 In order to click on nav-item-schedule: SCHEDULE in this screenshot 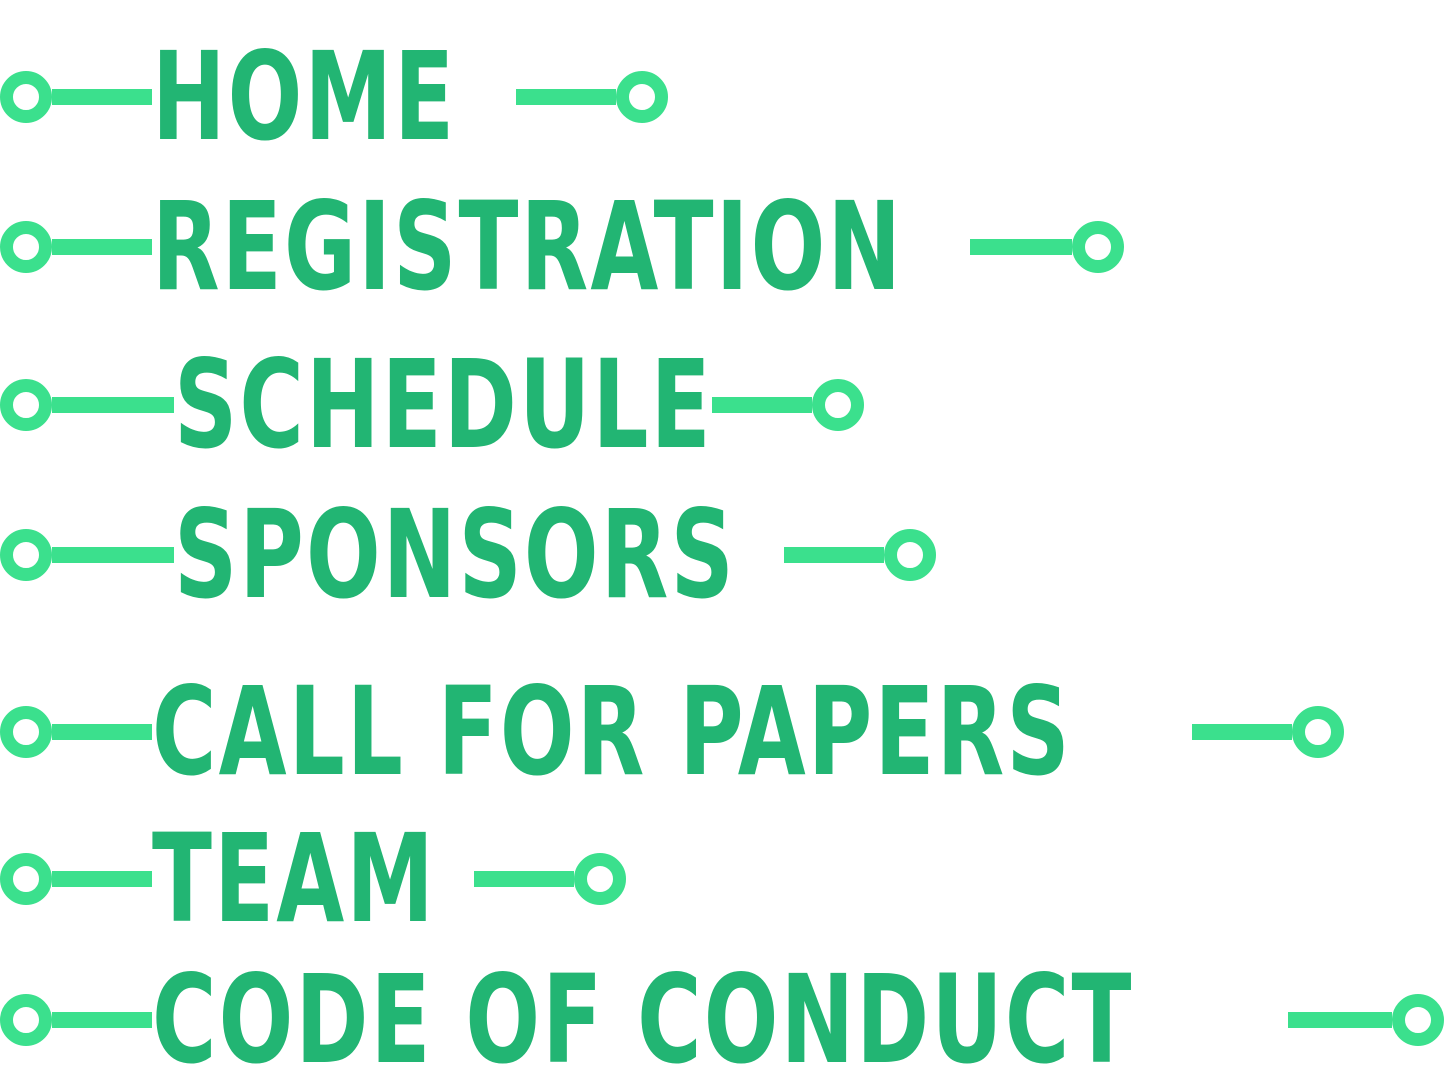, I will do `click(432, 405)`.